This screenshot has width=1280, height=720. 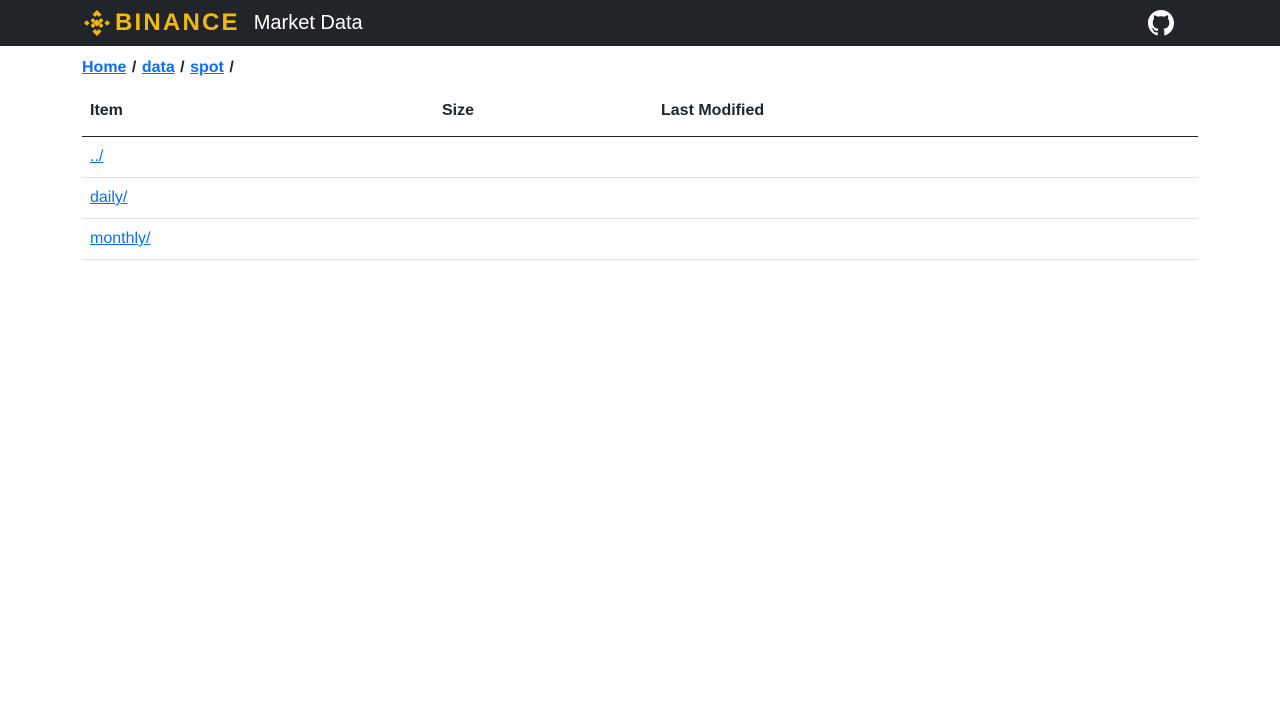 I want to click on parent-directory-link: ../, so click(x=96, y=156).